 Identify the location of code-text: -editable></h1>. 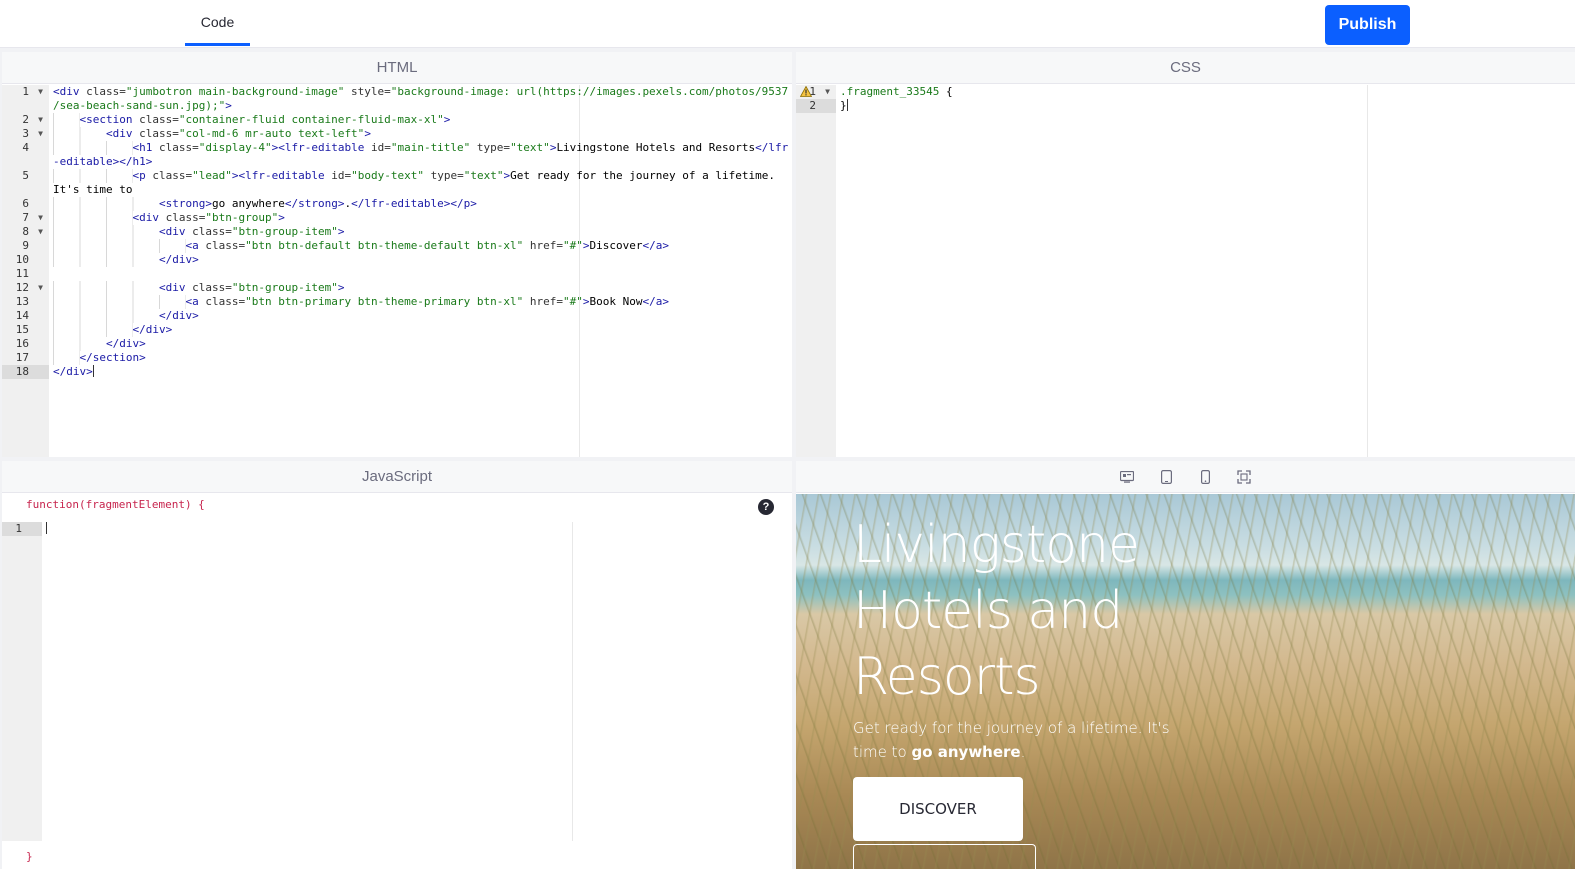
(102, 162).